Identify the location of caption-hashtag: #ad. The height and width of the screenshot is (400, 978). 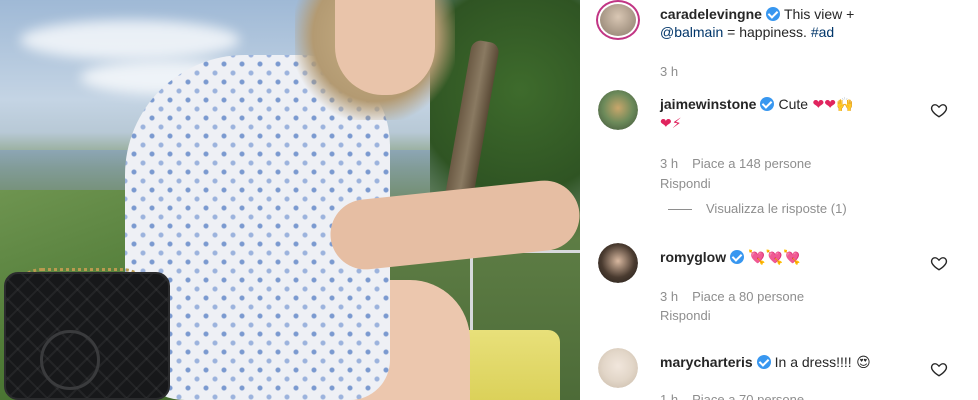
(822, 32).